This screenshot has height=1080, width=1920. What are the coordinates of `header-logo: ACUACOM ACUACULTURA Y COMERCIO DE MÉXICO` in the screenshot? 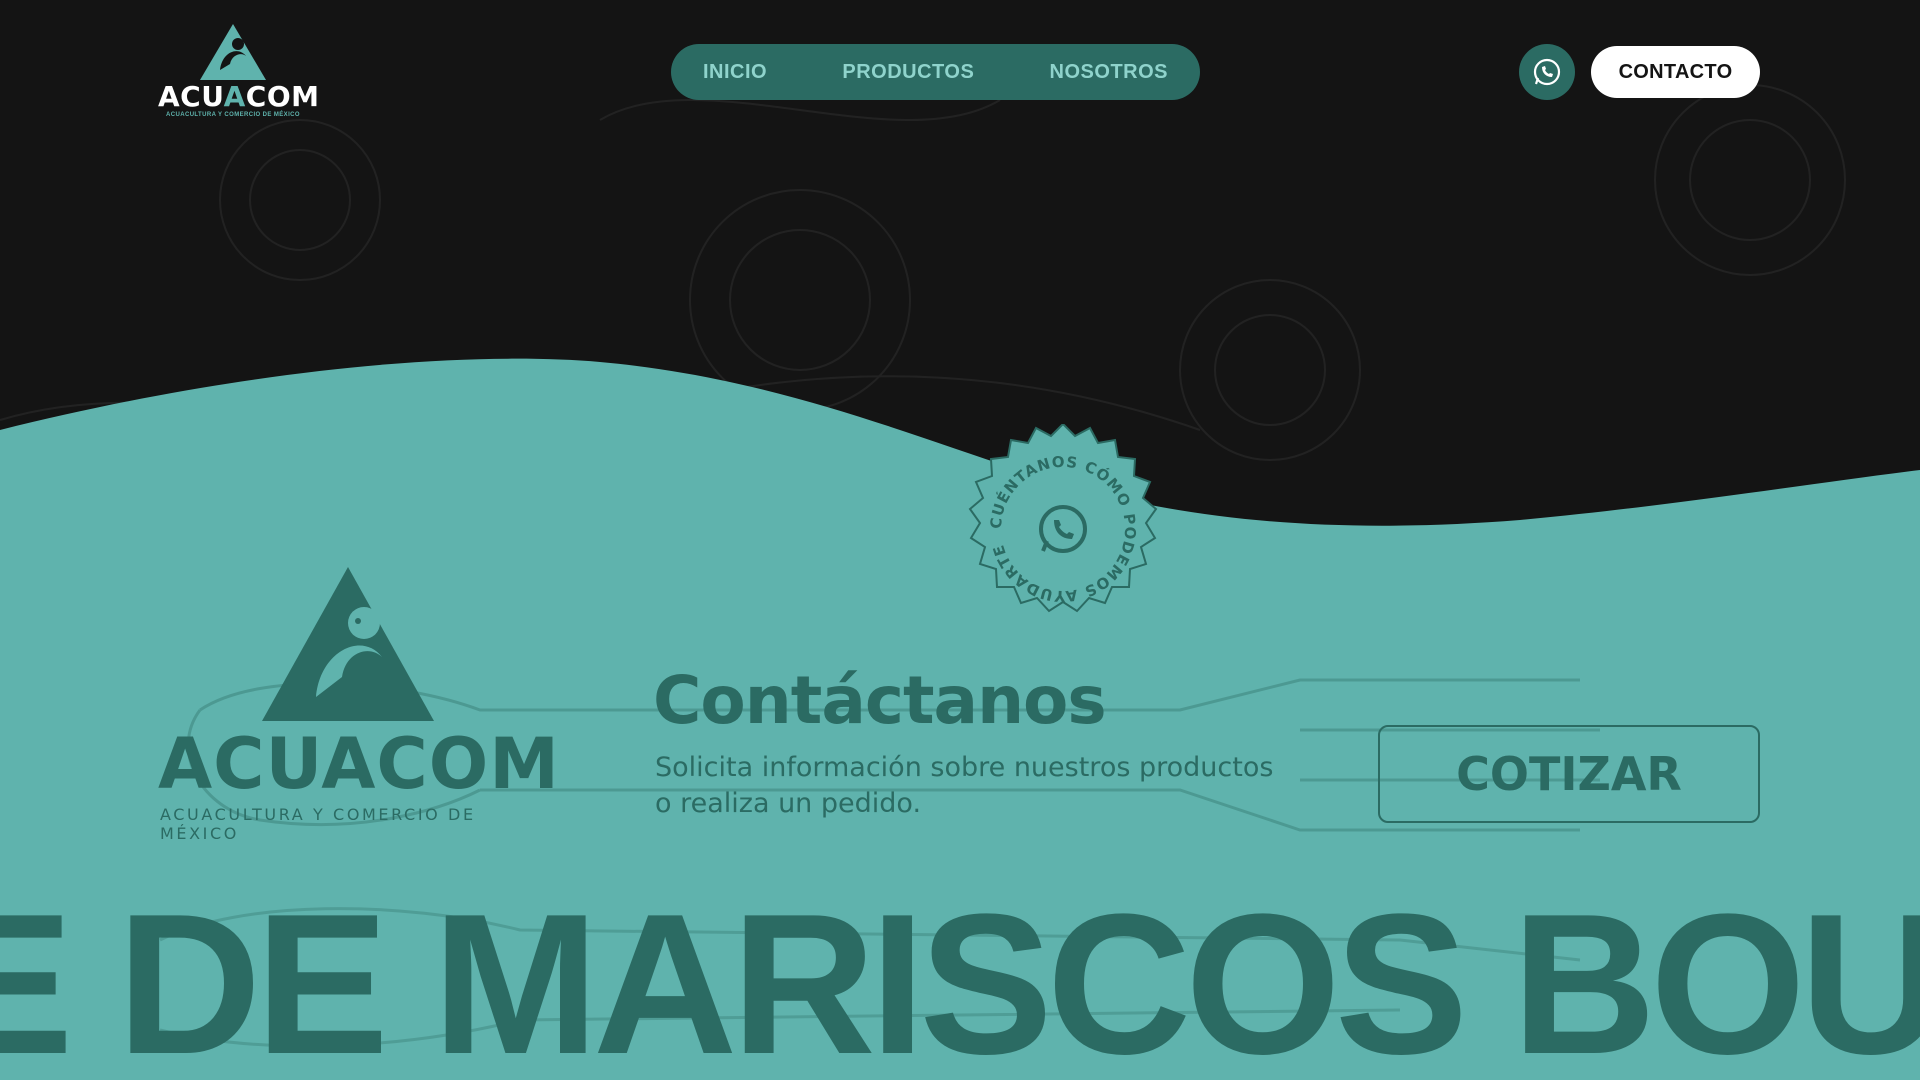 It's located at (239, 72).